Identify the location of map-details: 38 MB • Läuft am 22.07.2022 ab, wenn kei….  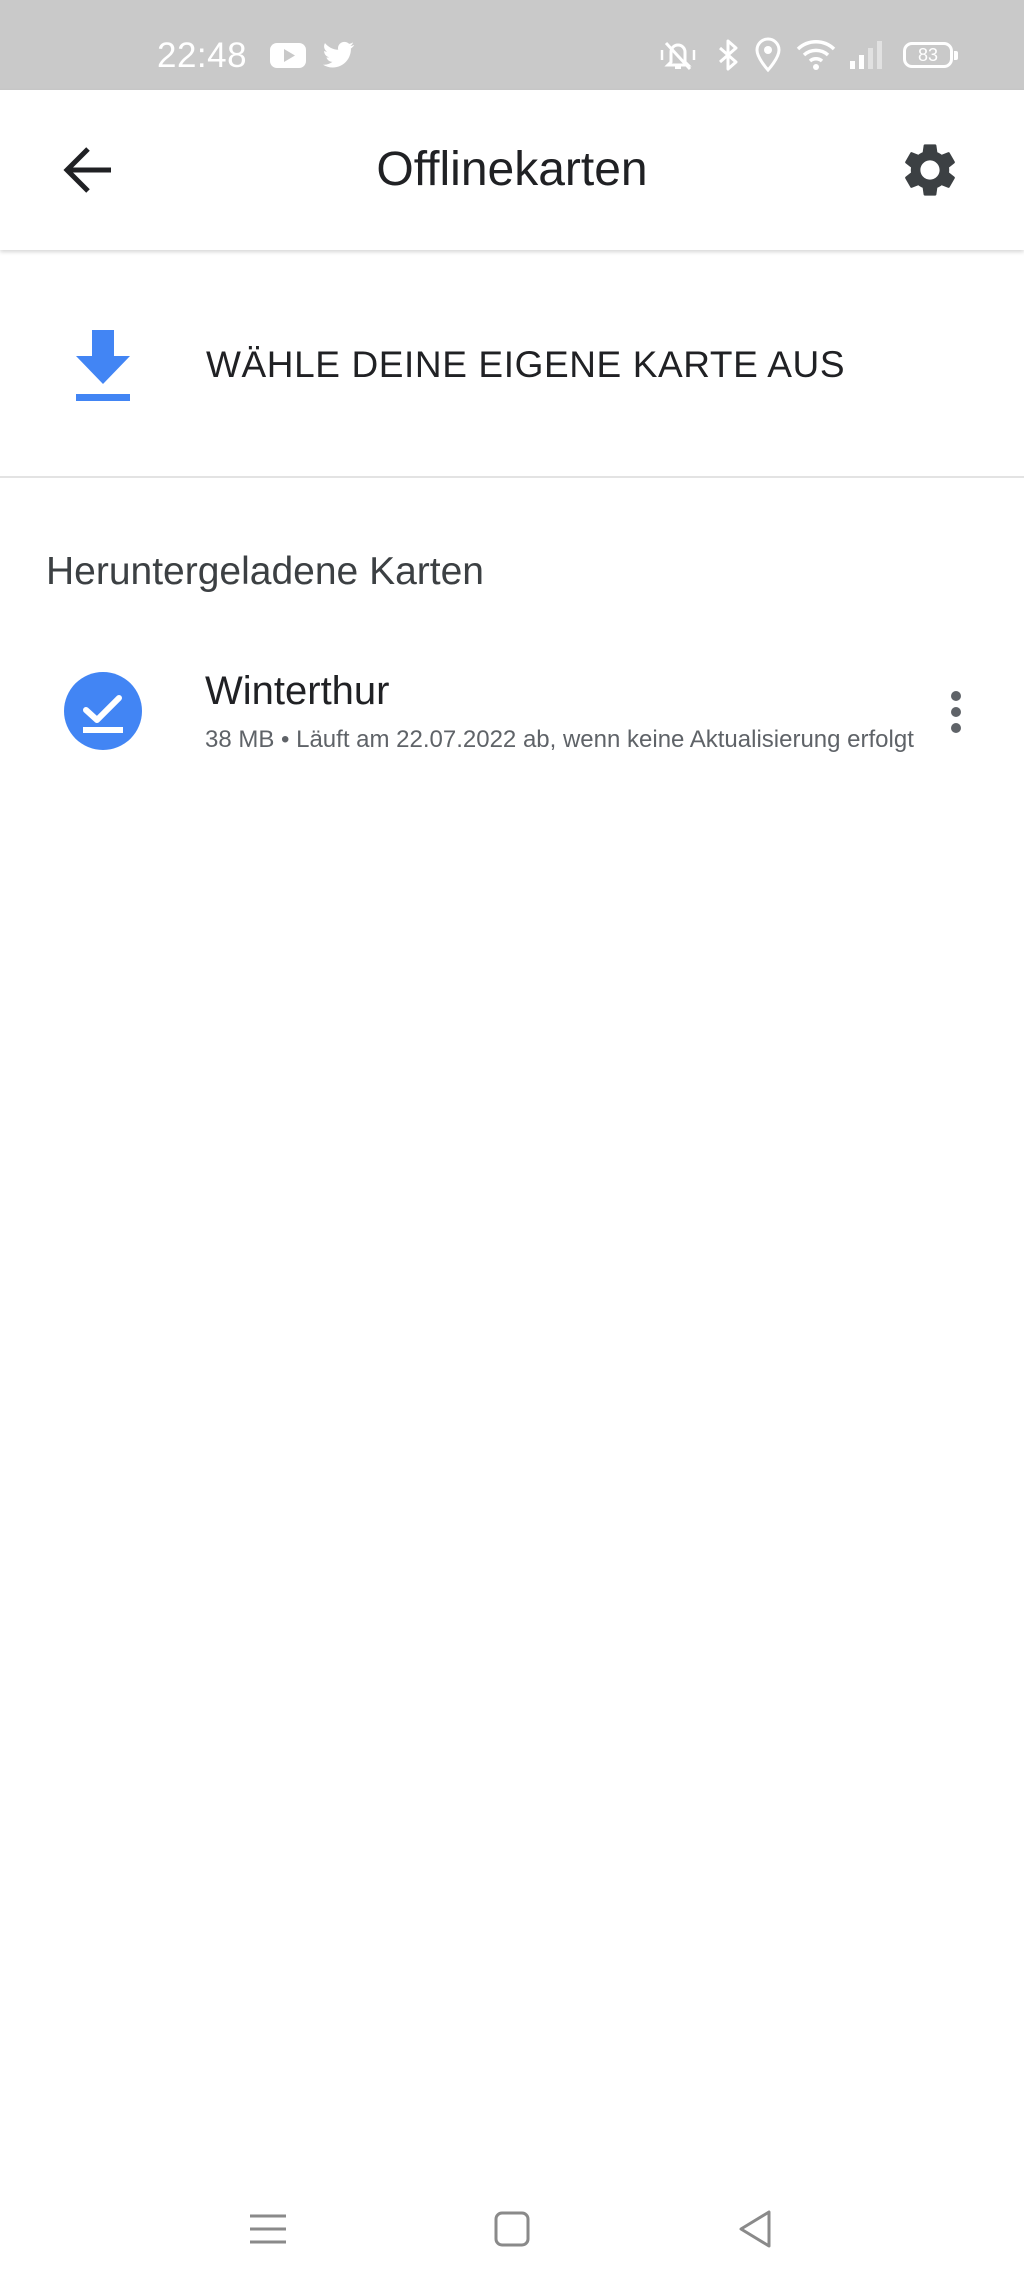
(559, 739).